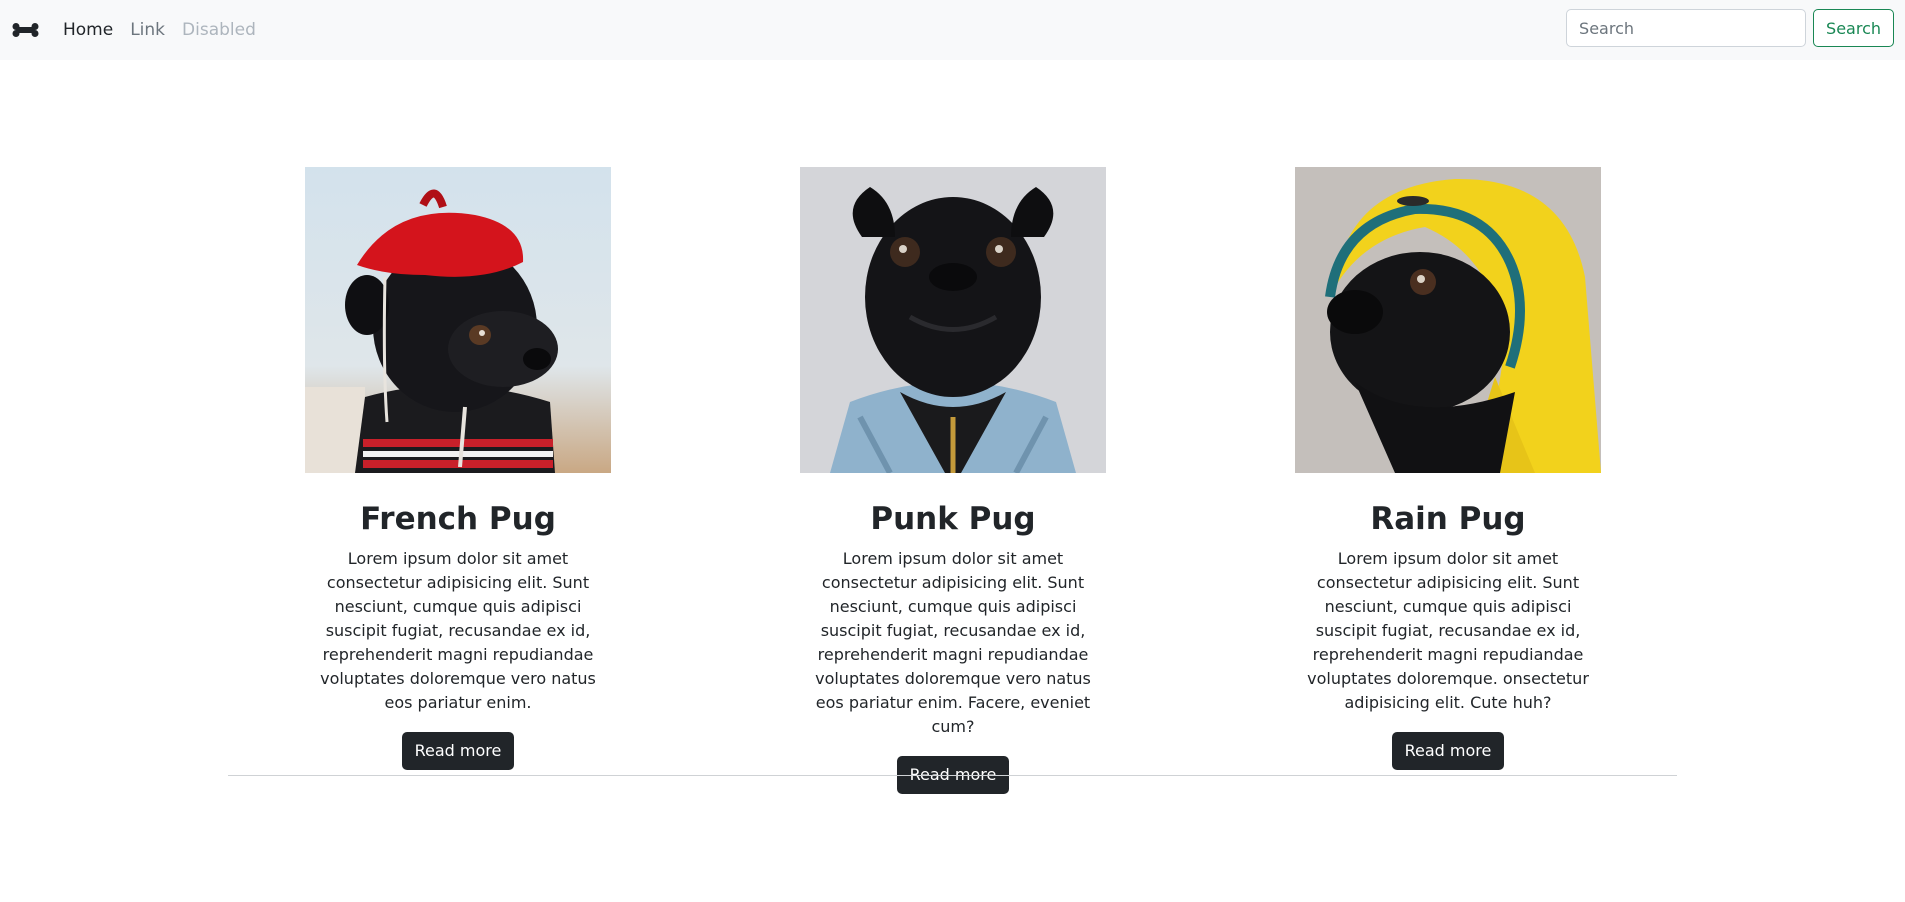 The width and height of the screenshot is (1905, 902). I want to click on bone-icon, so click(25, 30).